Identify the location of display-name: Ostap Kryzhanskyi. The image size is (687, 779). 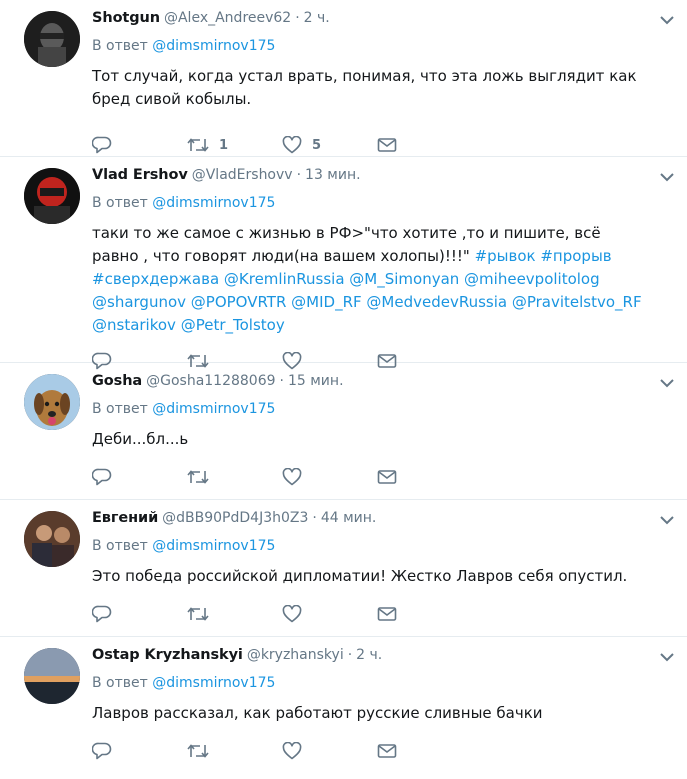
(167, 655).